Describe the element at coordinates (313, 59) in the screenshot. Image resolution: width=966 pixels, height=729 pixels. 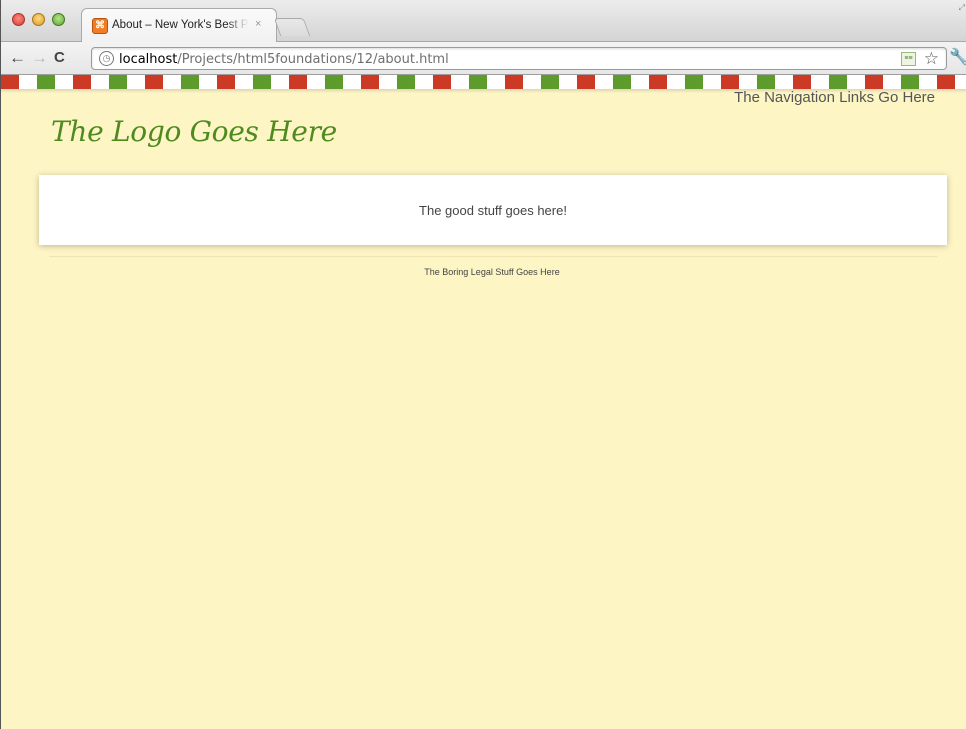
I see `url-path: /Projects/html5foundations/12/about.html` at that location.